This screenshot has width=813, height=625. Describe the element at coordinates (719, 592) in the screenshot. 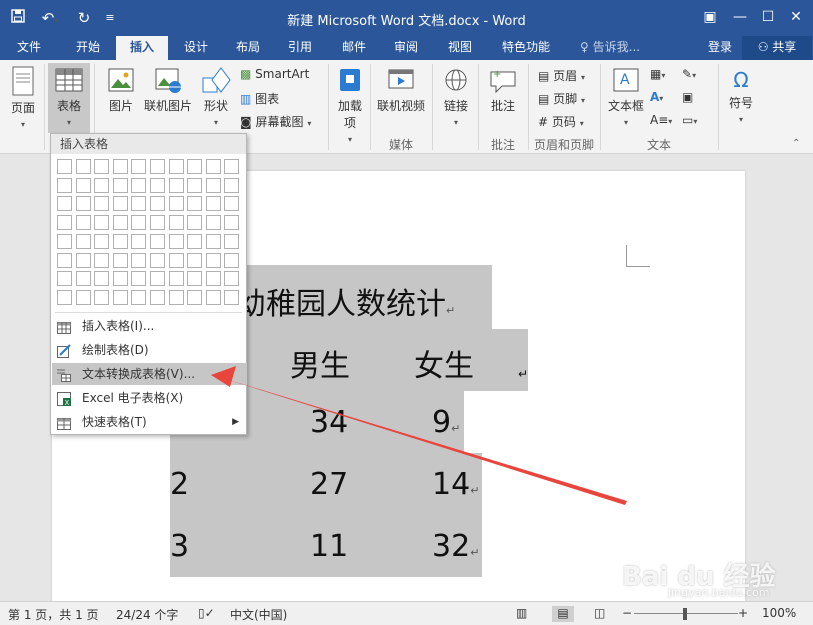

I see `baidu-watermark-url: jingyan.baidu.com` at that location.